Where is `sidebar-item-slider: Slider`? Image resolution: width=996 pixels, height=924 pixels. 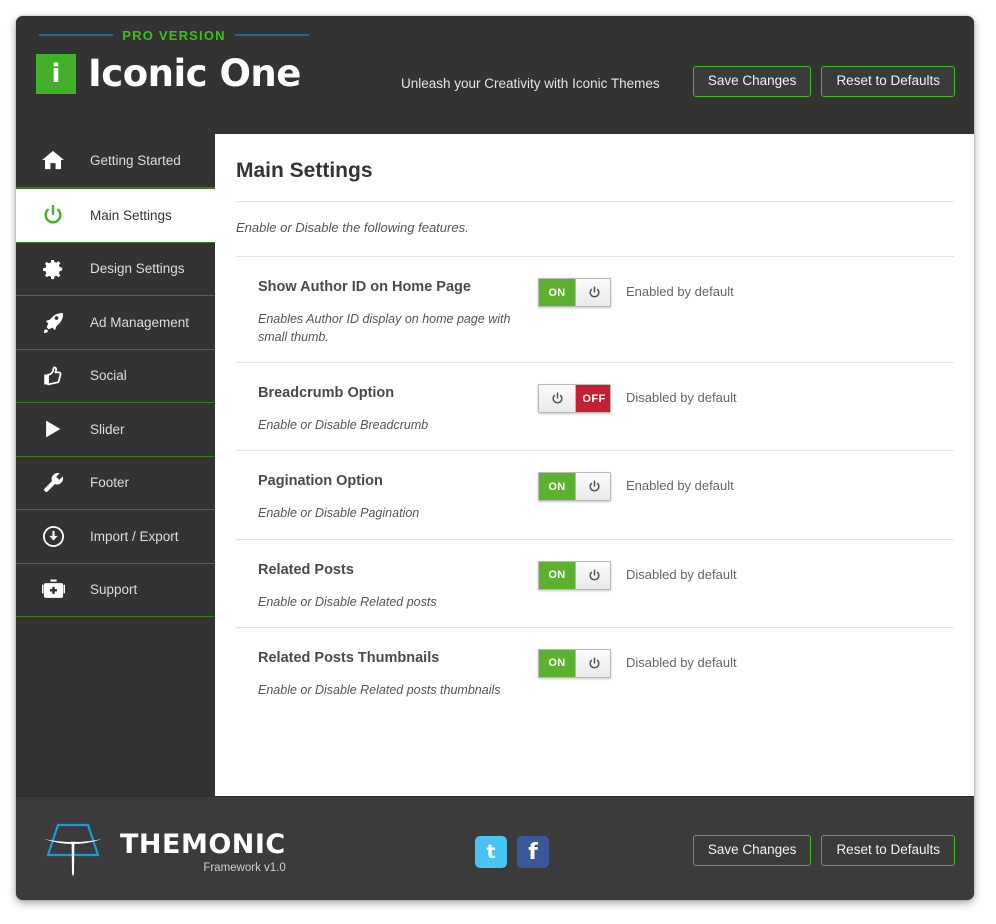 sidebar-item-slider: Slider is located at coordinates (115, 430).